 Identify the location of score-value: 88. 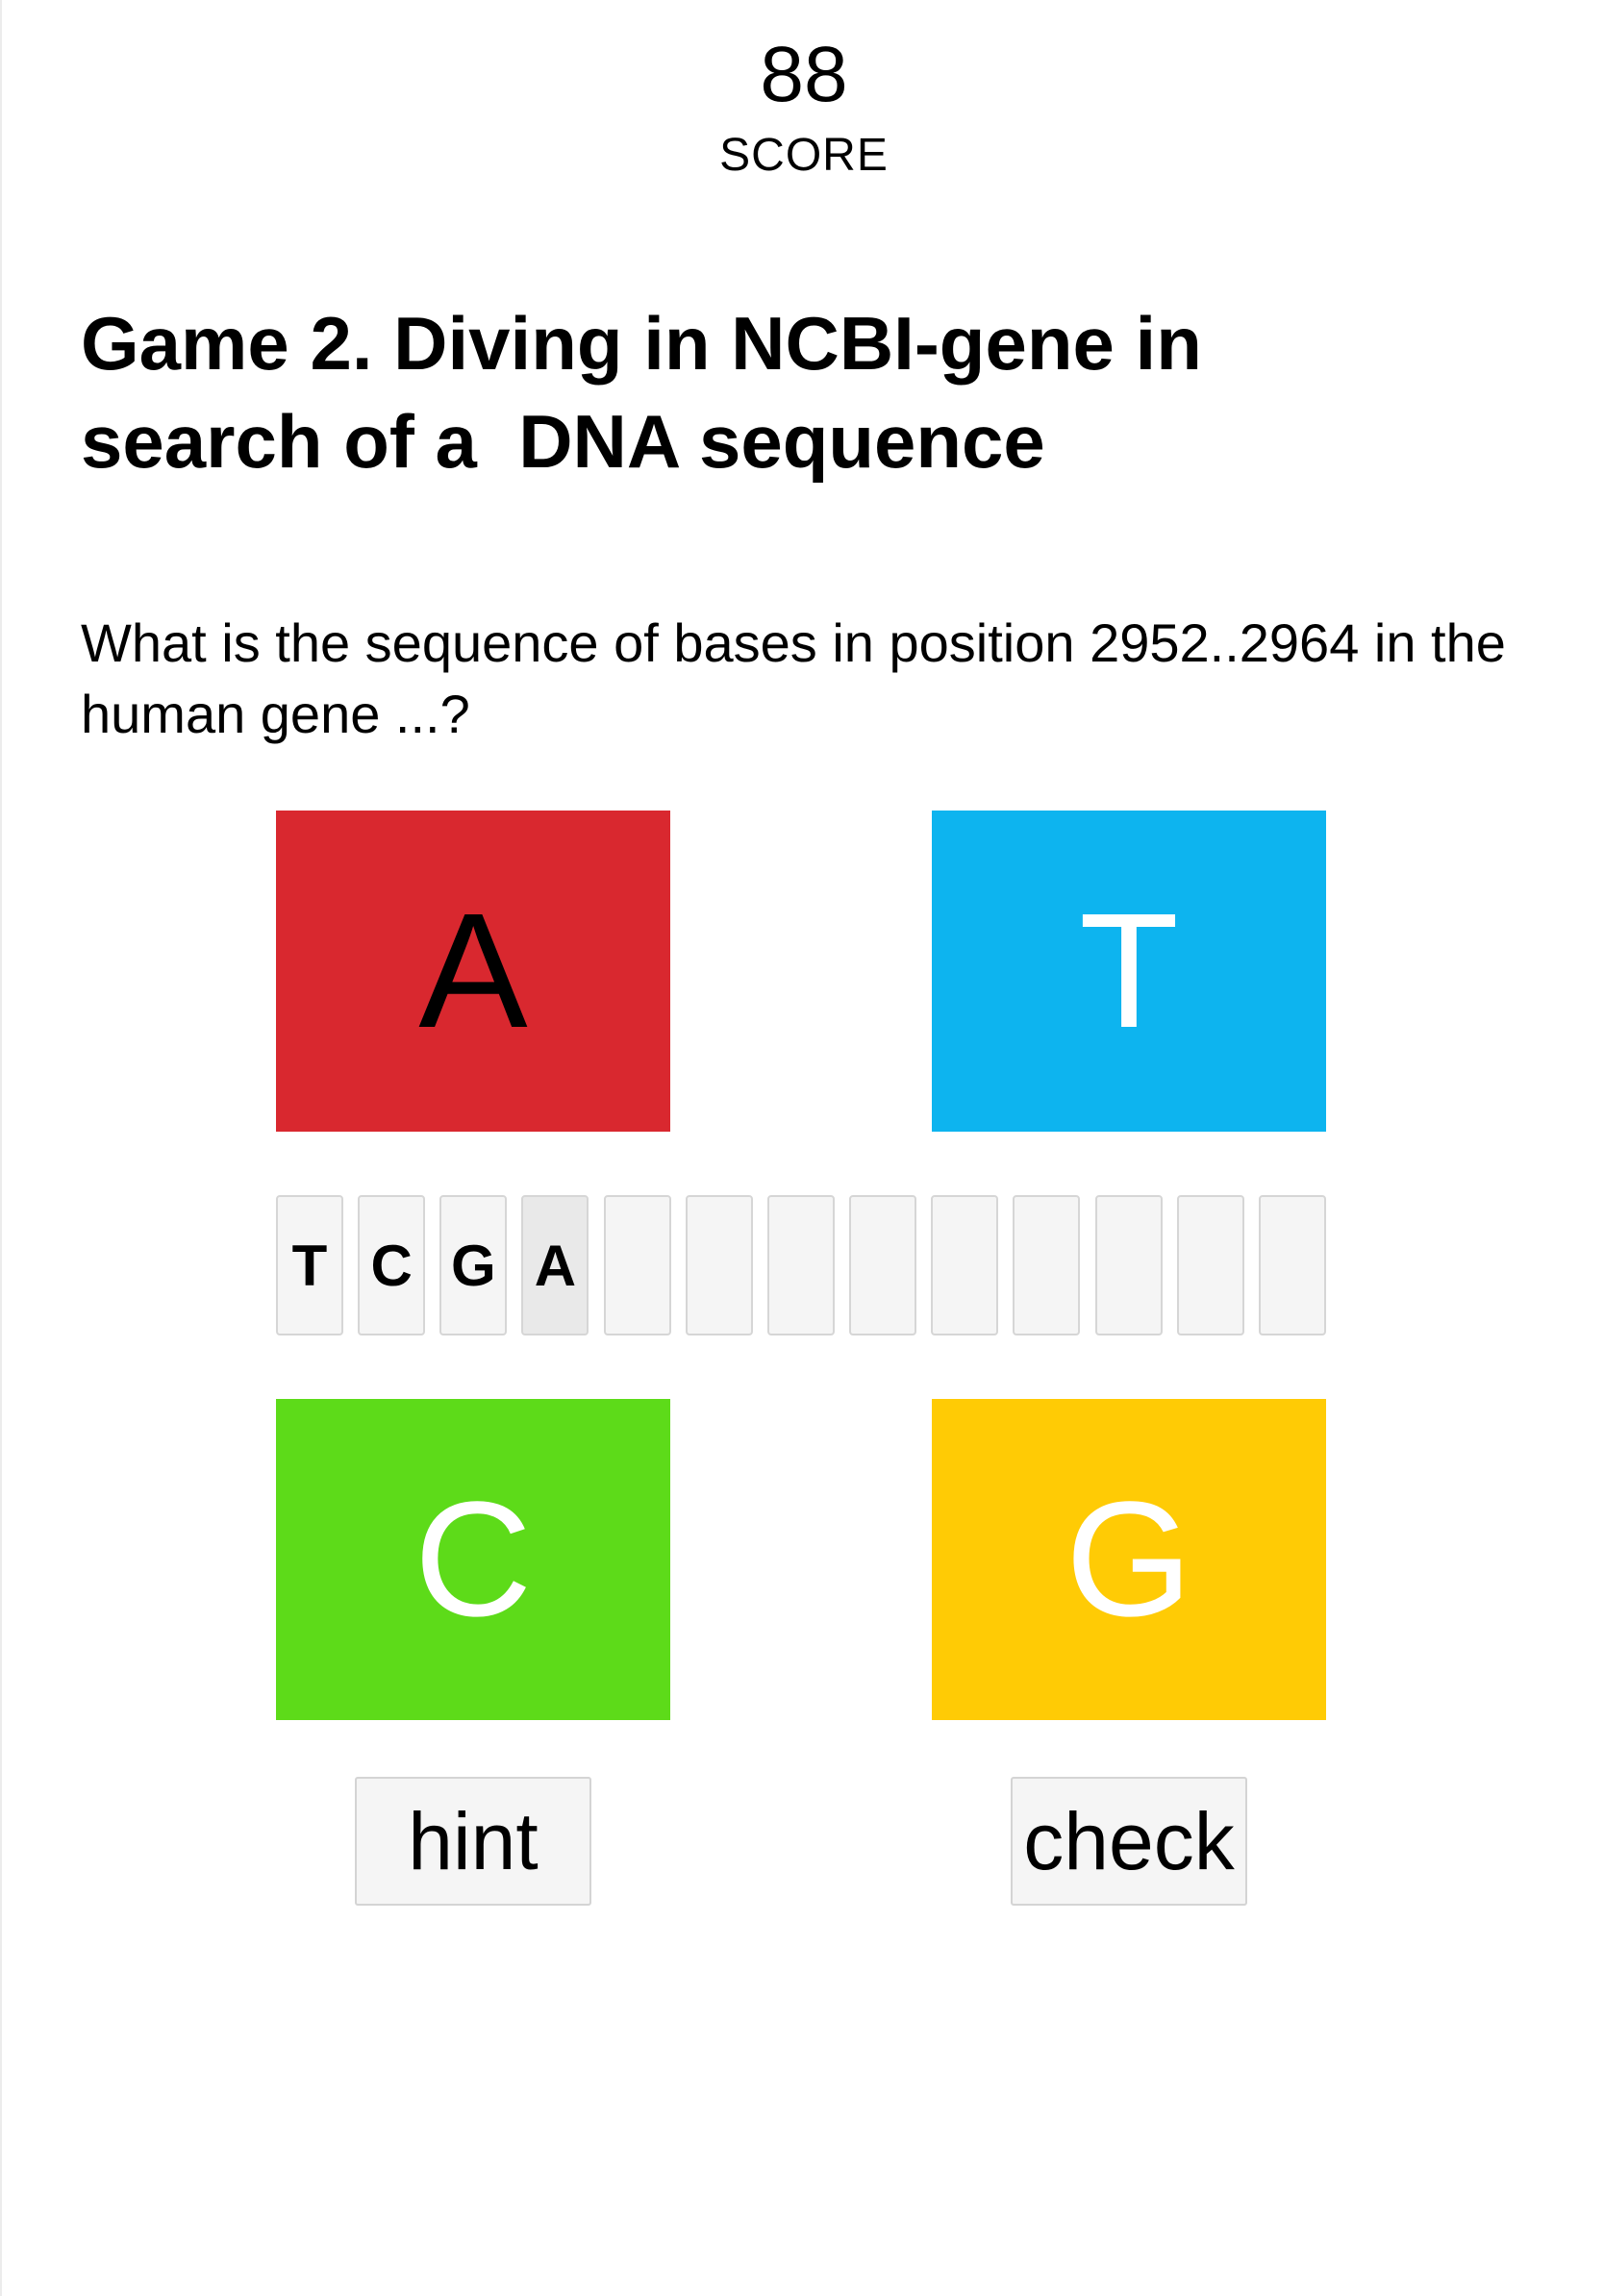
(804, 74).